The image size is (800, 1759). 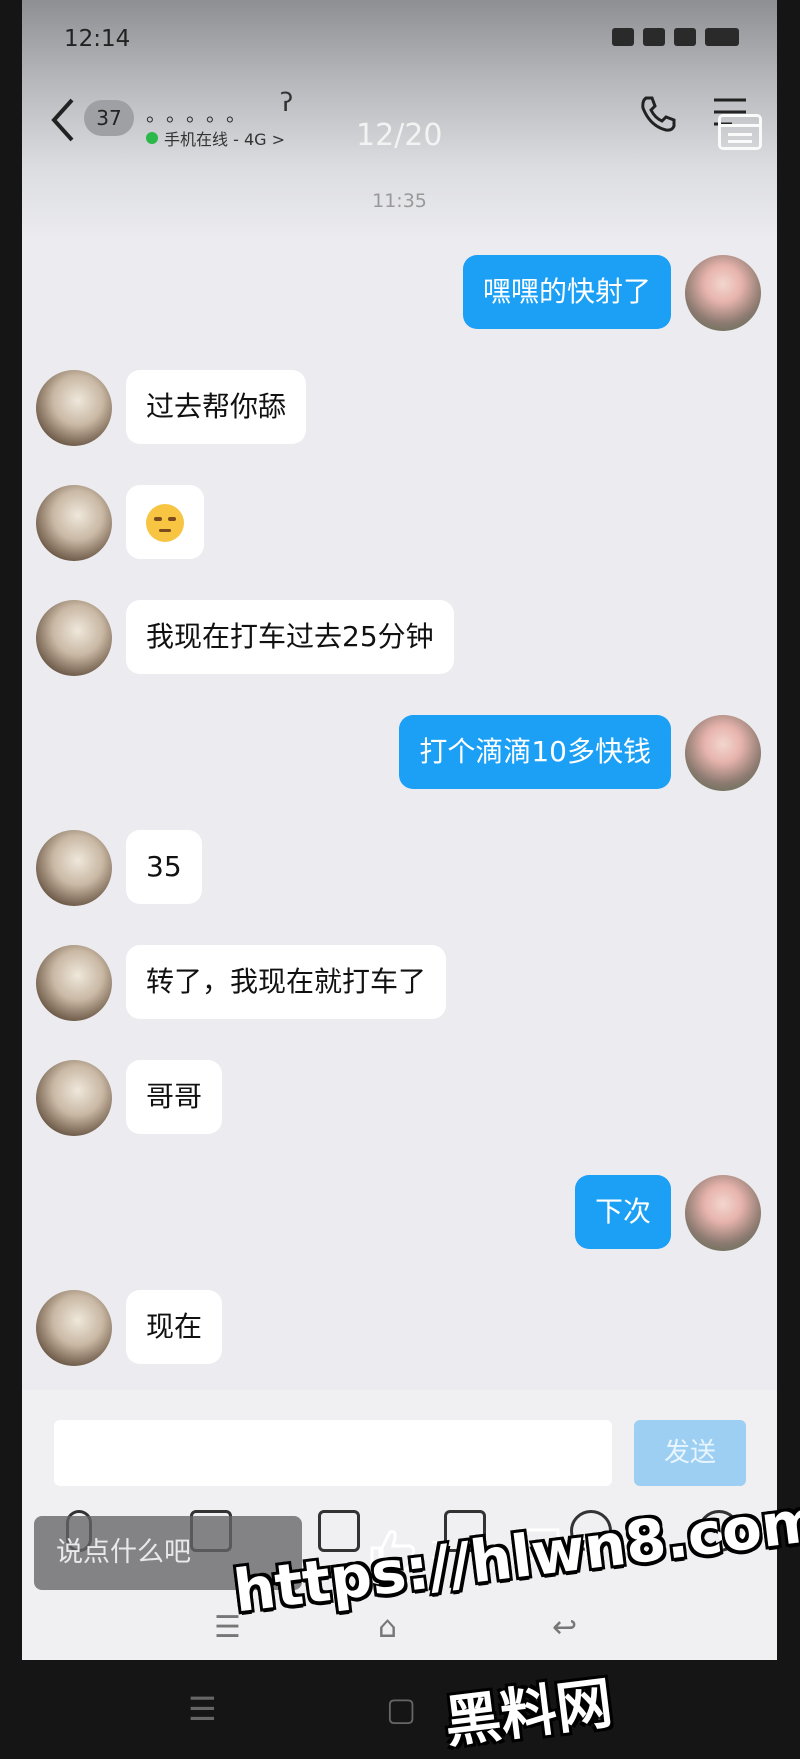 I want to click on incoming-message: 现在, so click(x=174, y=1327).